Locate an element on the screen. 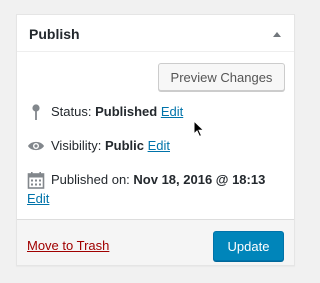 The image size is (320, 283). visibility-value: Public is located at coordinates (124, 145).